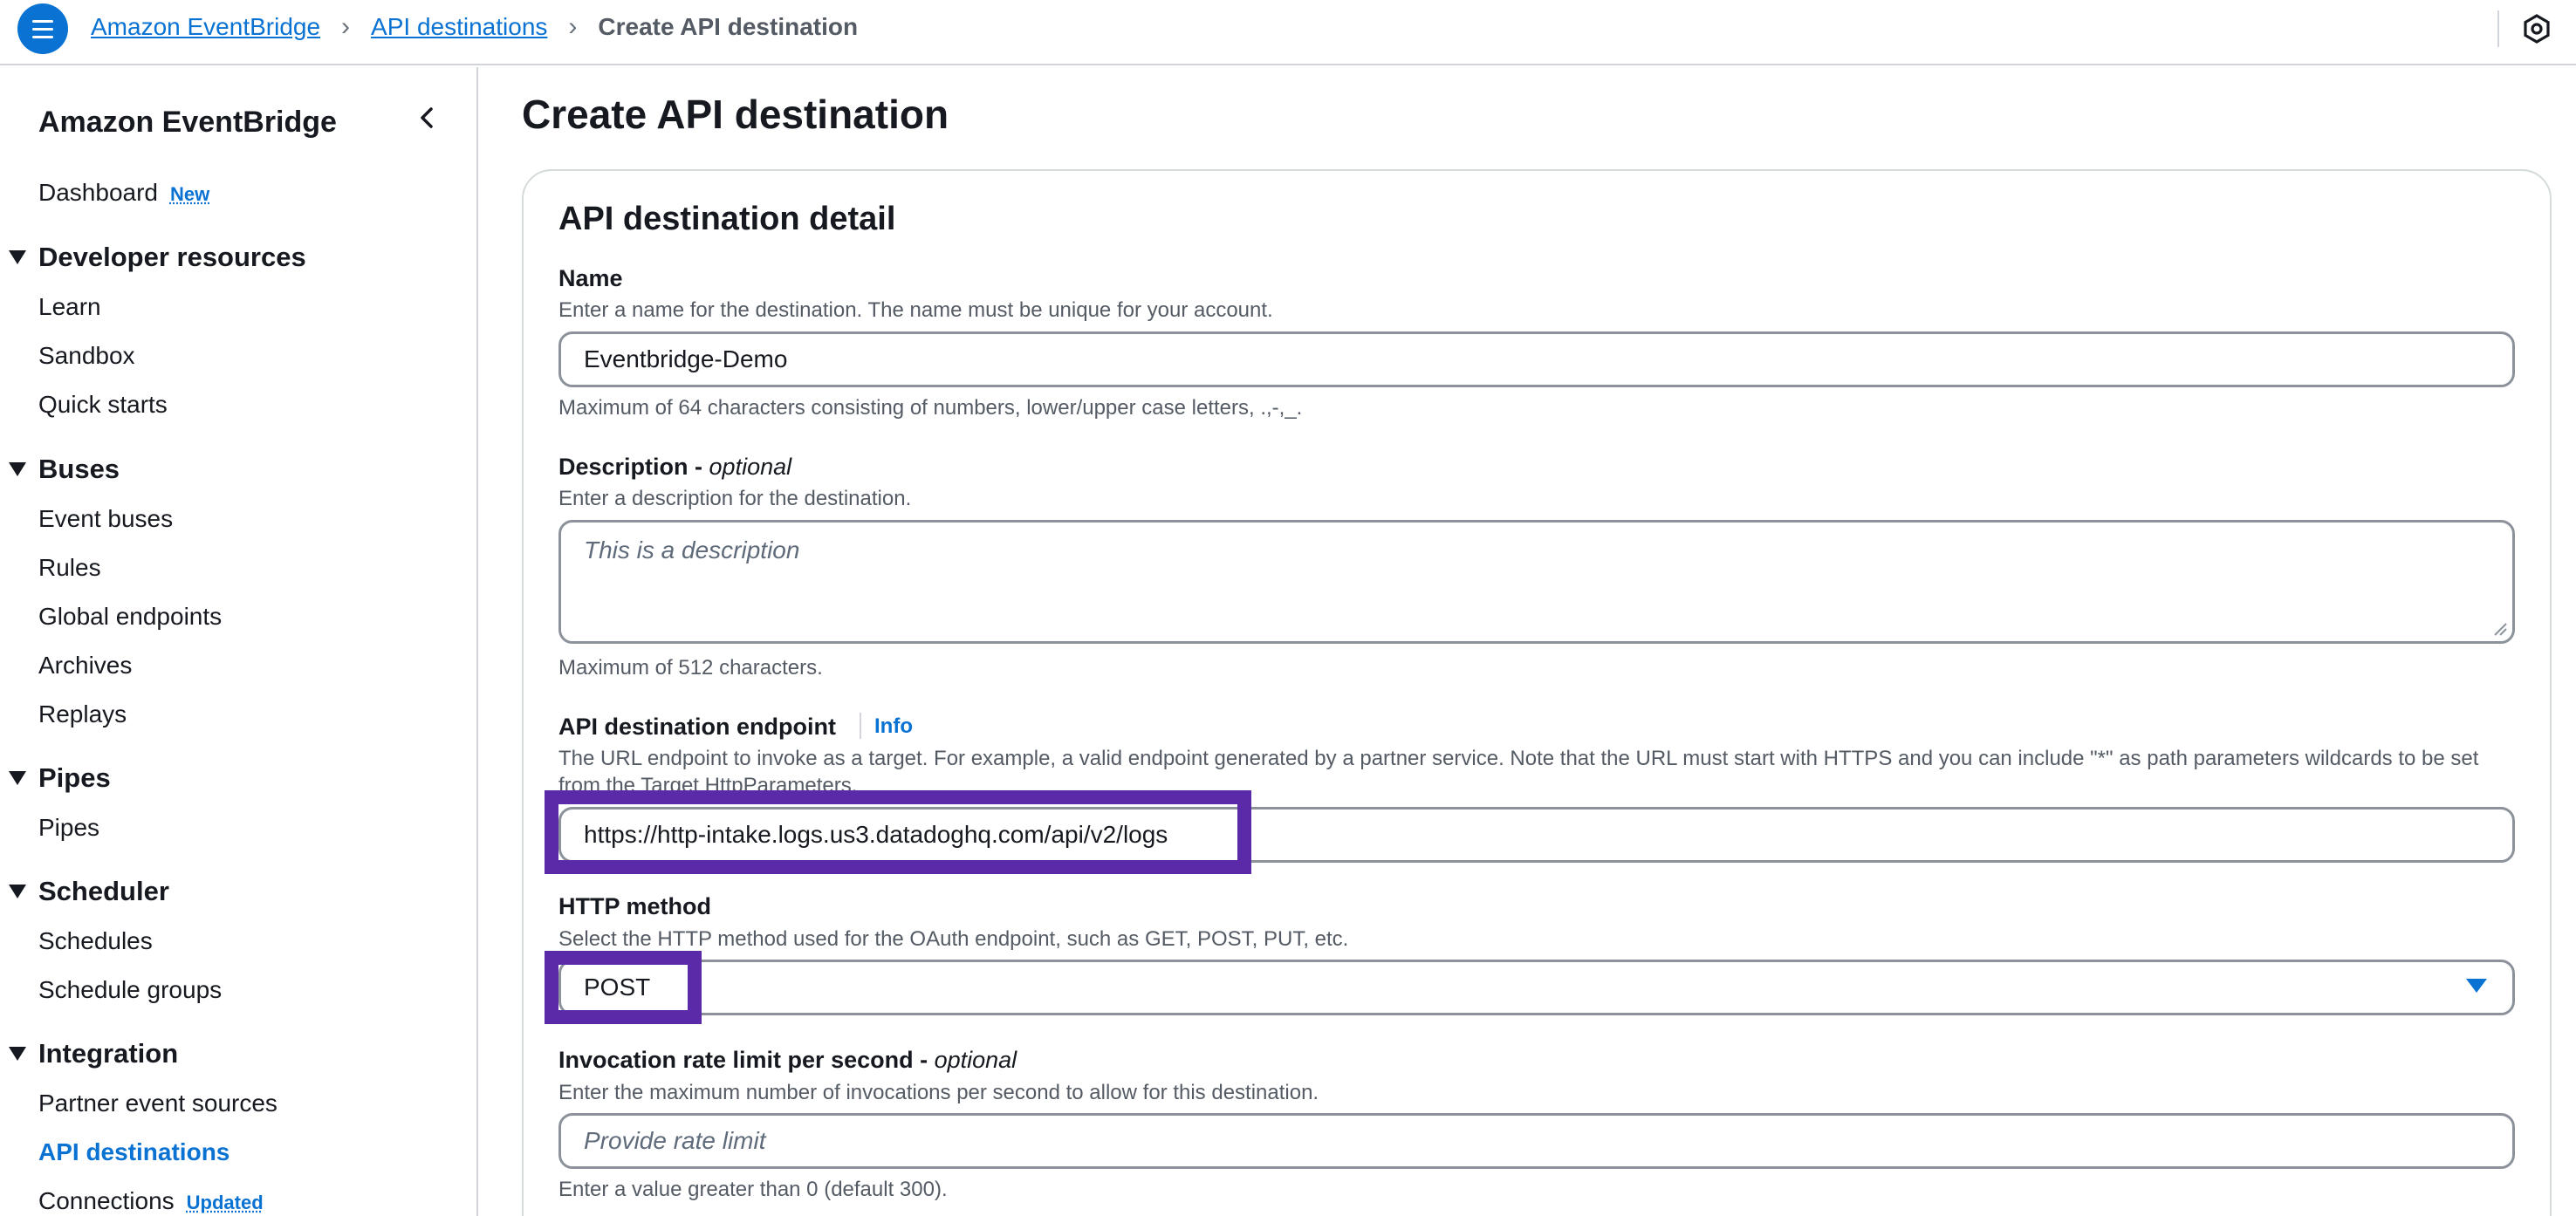 The height and width of the screenshot is (1216, 2576). I want to click on name-label: Name, so click(590, 278).